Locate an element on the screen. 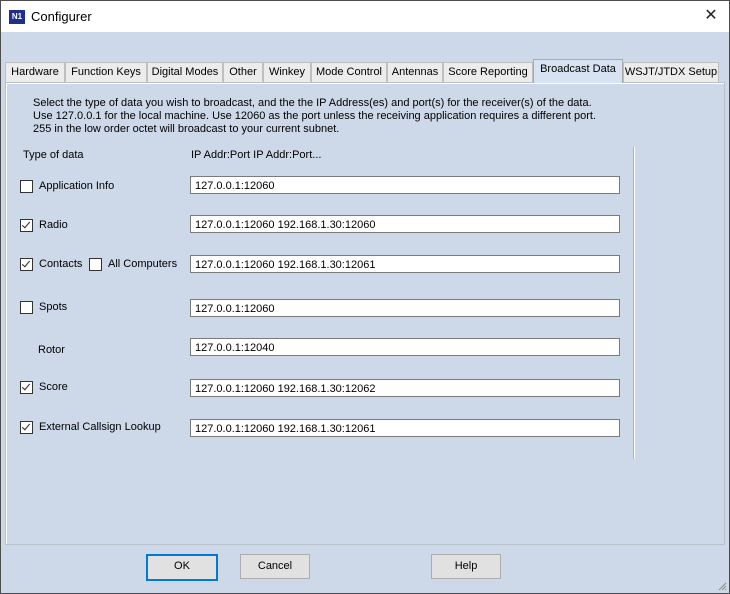  tab-wsjt-jtdx-setup: WSJT/JTDX Setup is located at coordinates (671, 72).